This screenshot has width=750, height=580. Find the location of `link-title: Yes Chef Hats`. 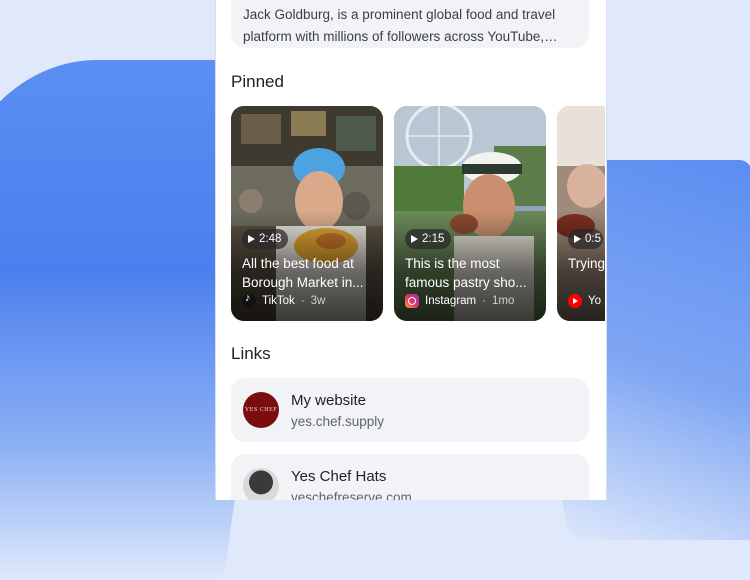

link-title: Yes Chef Hats is located at coordinates (339, 476).